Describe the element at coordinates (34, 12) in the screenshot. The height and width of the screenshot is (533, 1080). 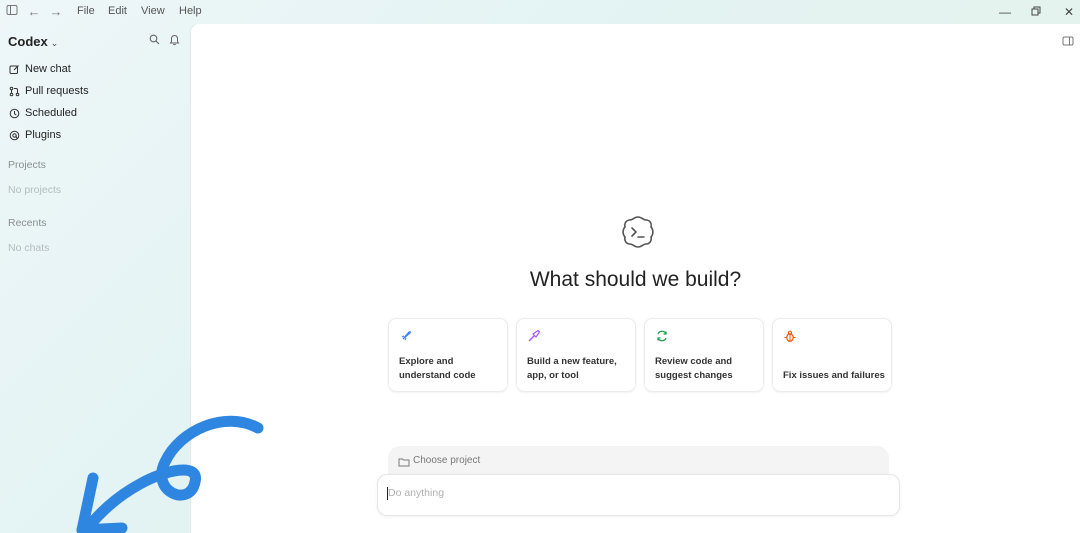
I see `arrow-left-icon: ←` at that location.